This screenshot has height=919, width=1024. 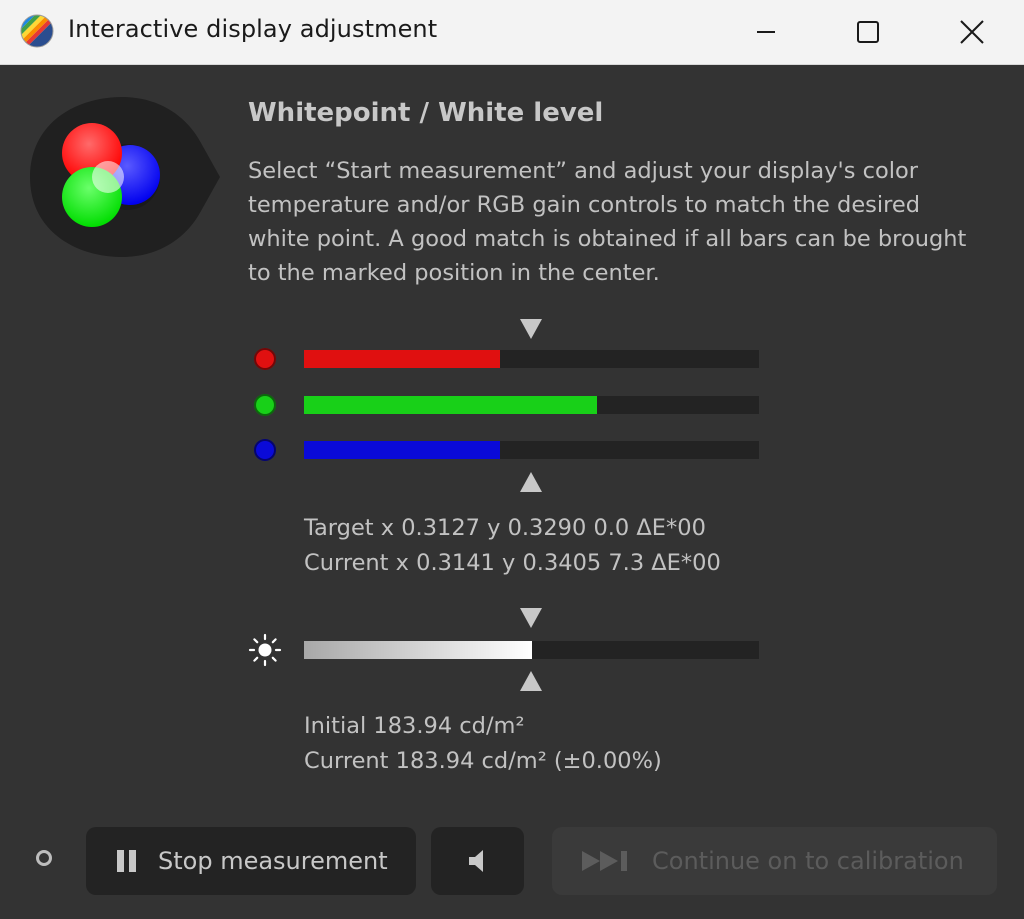 I want to click on luminance-target-marker-bottom, so click(x=531, y=681).